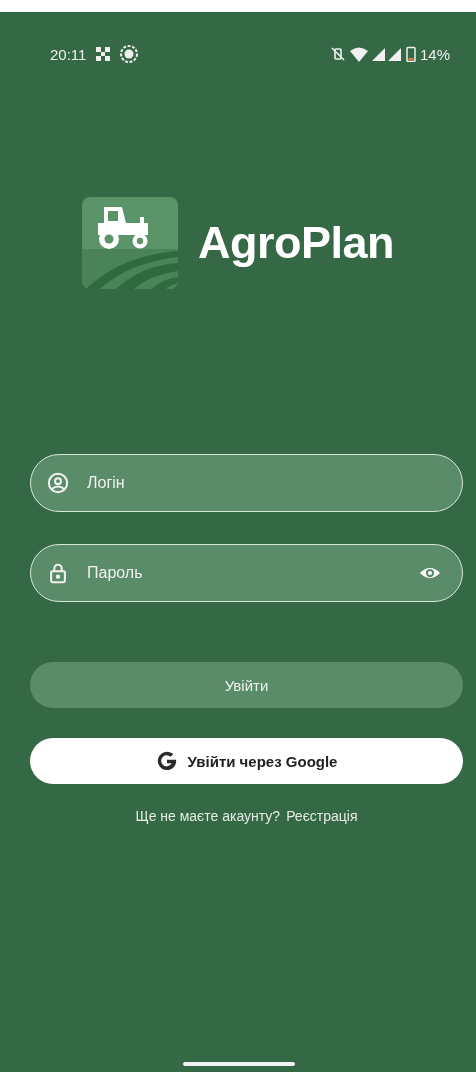 This screenshot has width=476, height=1072. I want to click on tractor-field-logo-icon, so click(130, 243).